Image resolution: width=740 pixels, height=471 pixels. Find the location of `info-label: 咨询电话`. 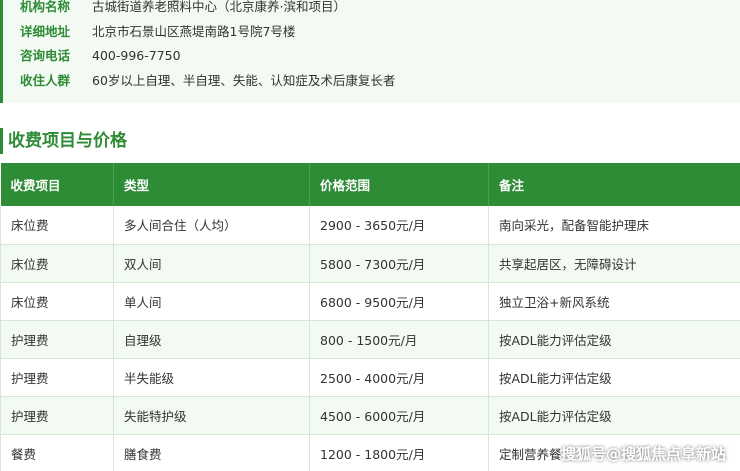

info-label: 咨询电话 is located at coordinates (45, 55).